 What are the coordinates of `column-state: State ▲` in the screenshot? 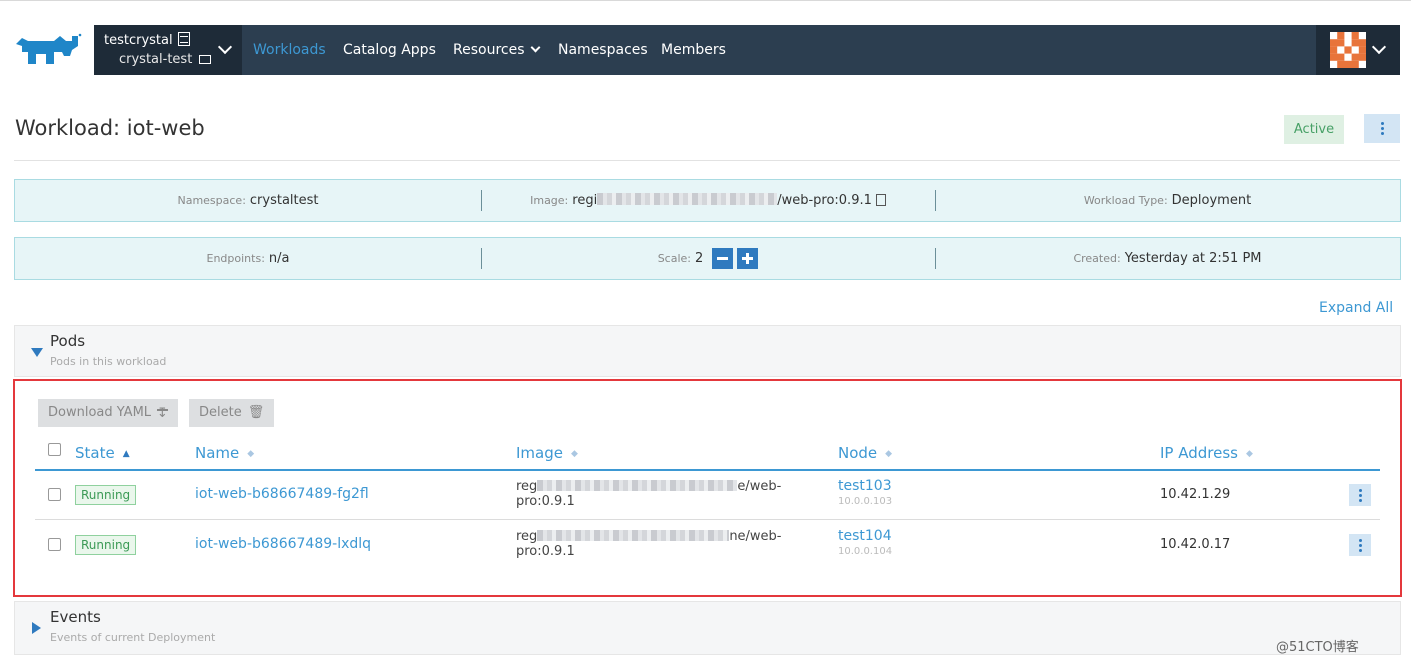 It's located at (102, 453).